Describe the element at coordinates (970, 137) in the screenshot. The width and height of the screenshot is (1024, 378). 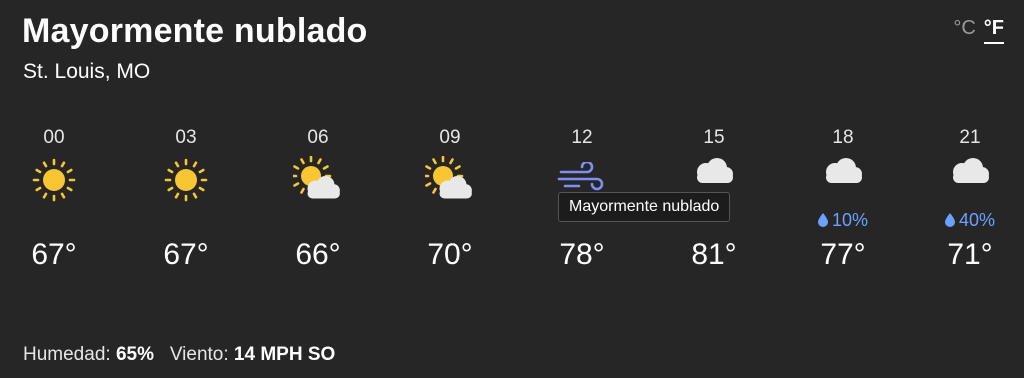
I see `hour-time: 21` at that location.